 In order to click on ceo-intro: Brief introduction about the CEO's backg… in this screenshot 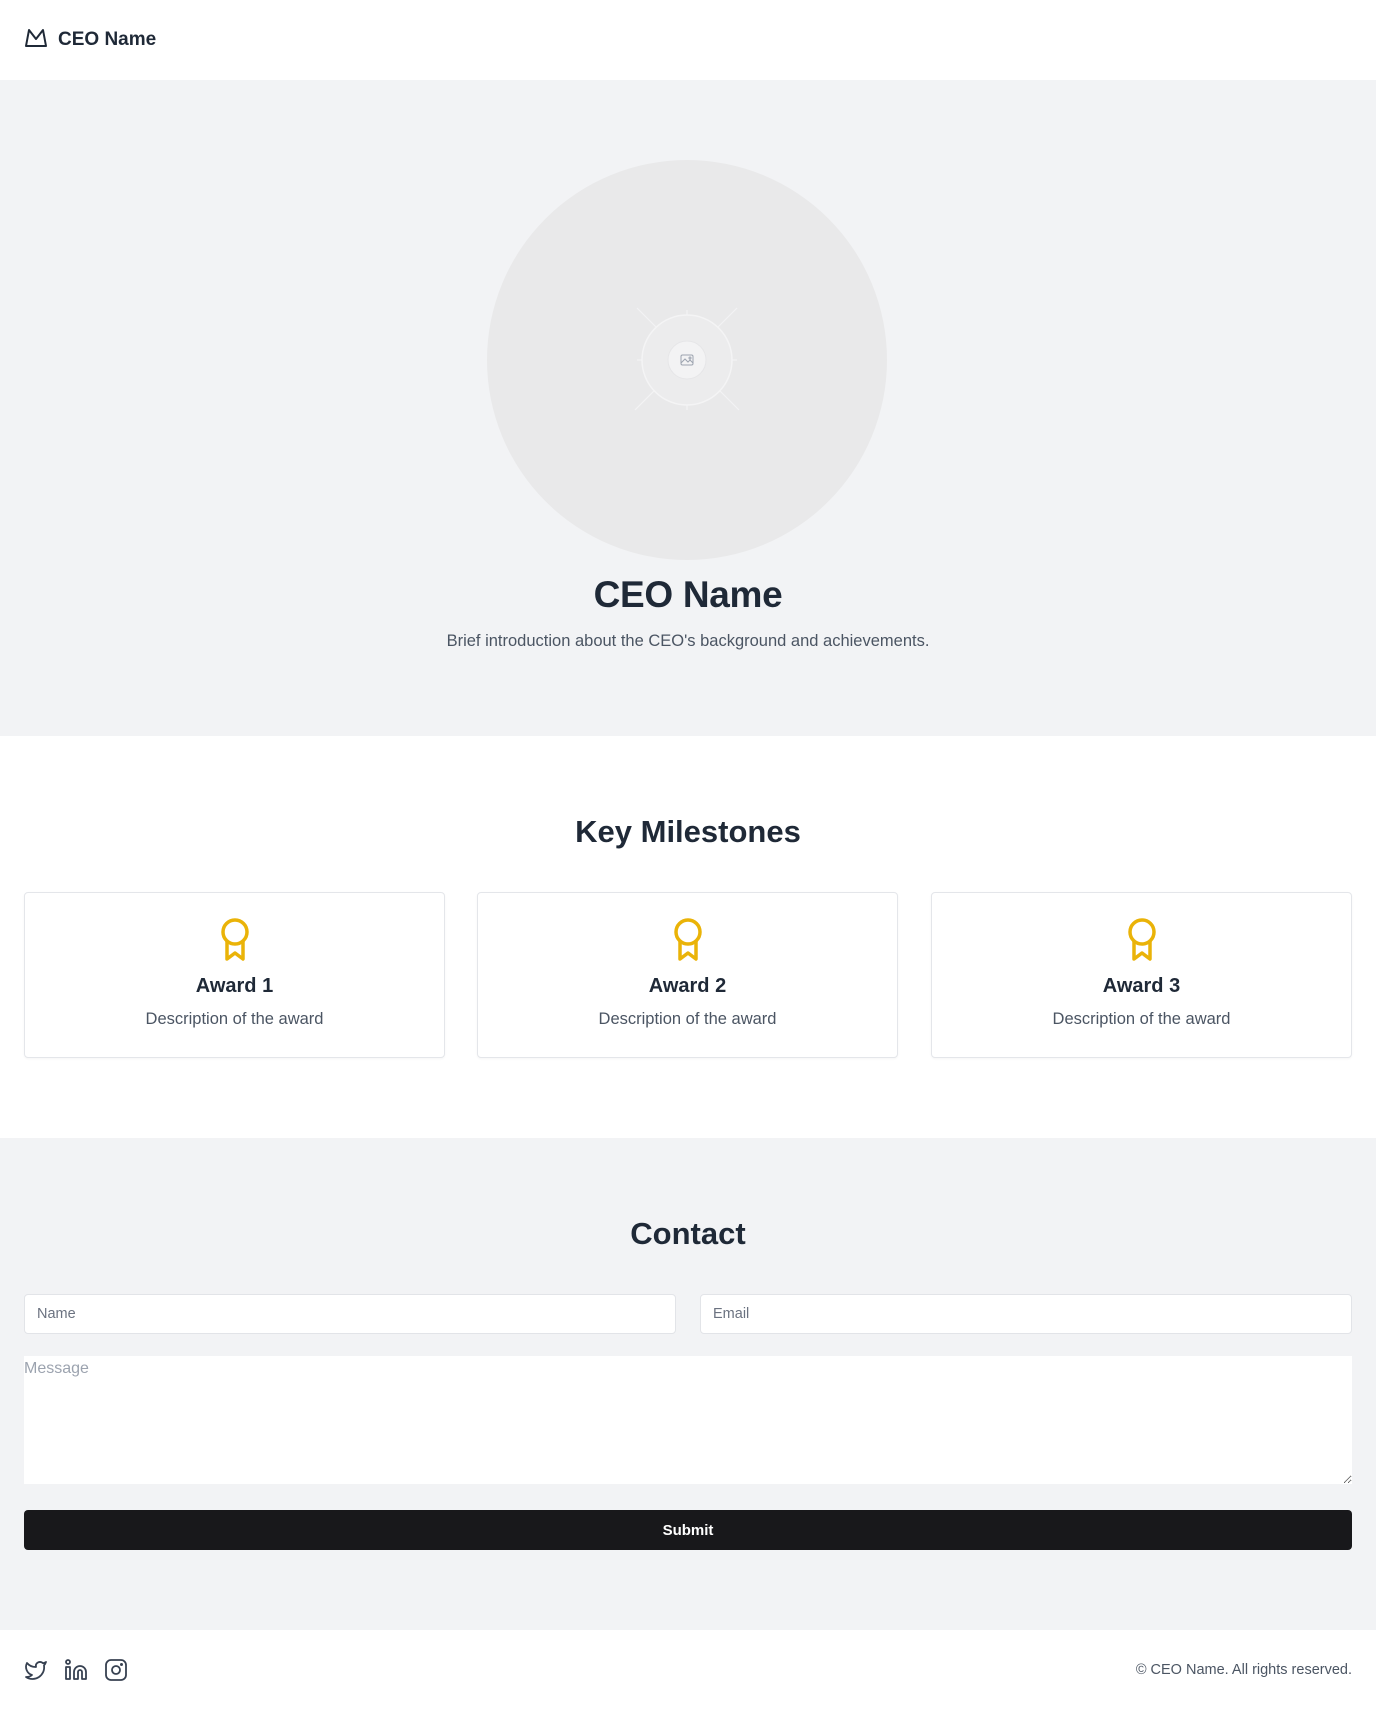, I will do `click(688, 641)`.